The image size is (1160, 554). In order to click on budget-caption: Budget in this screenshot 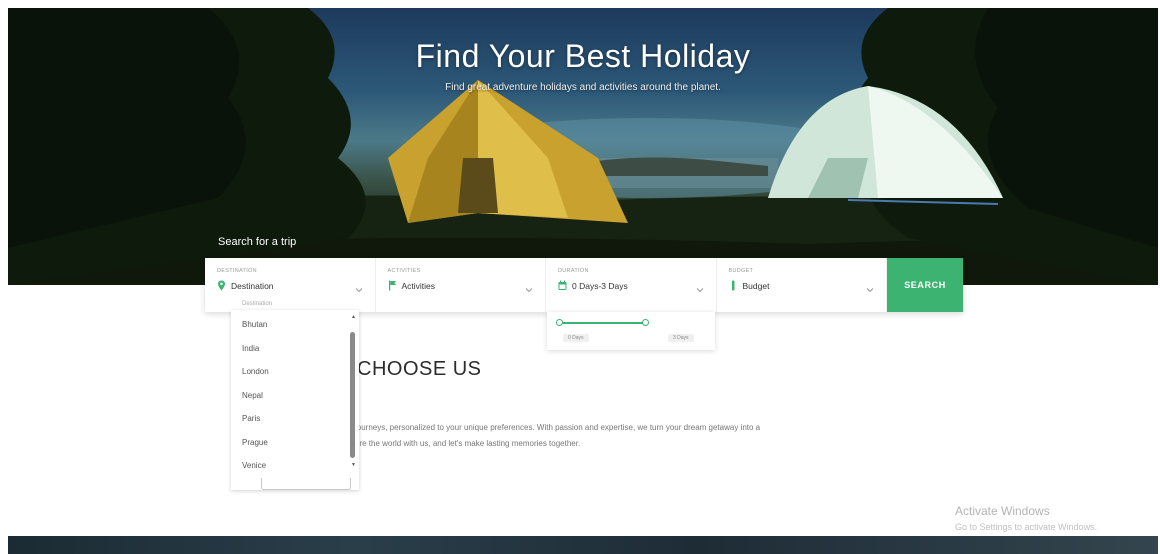, I will do `click(741, 271)`.